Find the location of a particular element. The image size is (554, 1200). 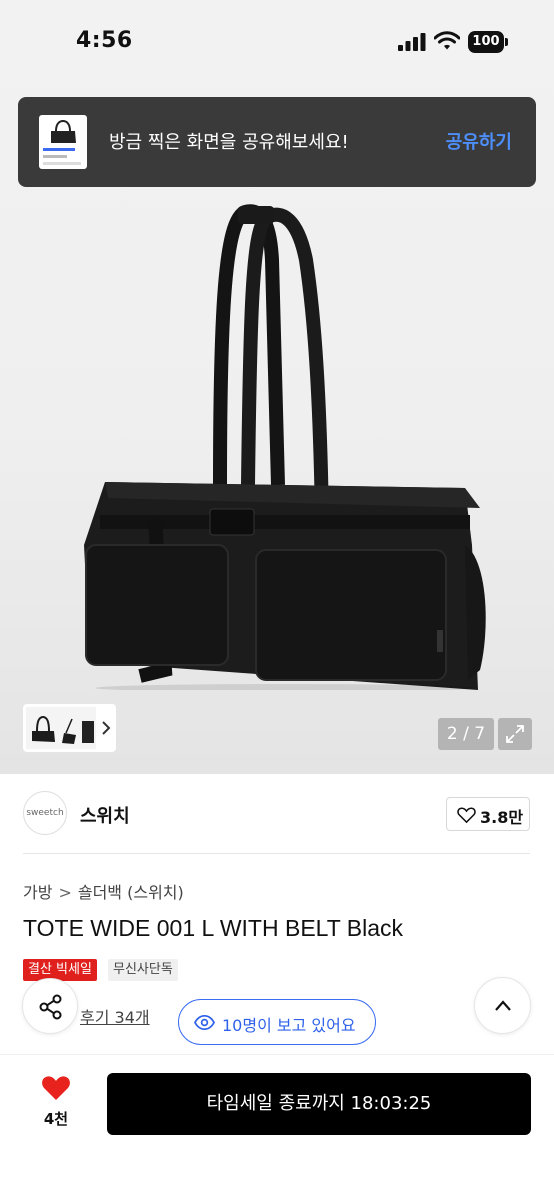

share-icon is located at coordinates (50, 1007).